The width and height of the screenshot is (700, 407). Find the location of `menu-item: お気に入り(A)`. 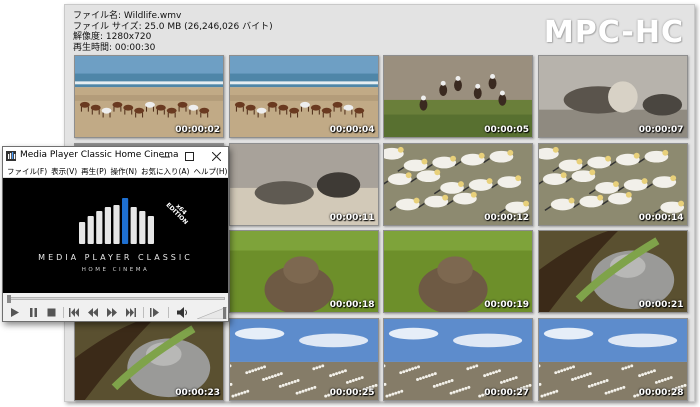

menu-item: お気に入り(A) is located at coordinates (165, 171).